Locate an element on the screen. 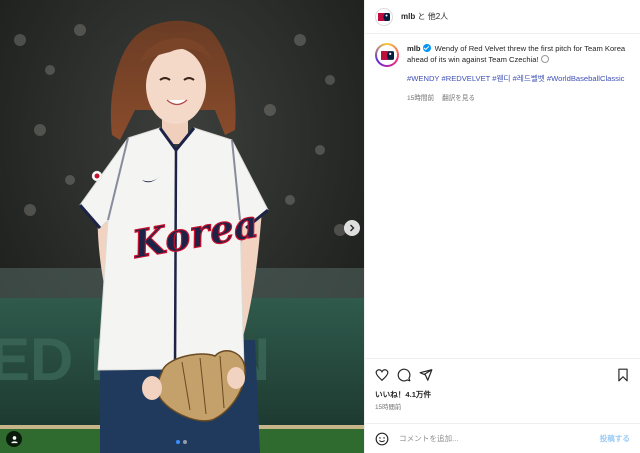  person-icon is located at coordinates (14, 439).